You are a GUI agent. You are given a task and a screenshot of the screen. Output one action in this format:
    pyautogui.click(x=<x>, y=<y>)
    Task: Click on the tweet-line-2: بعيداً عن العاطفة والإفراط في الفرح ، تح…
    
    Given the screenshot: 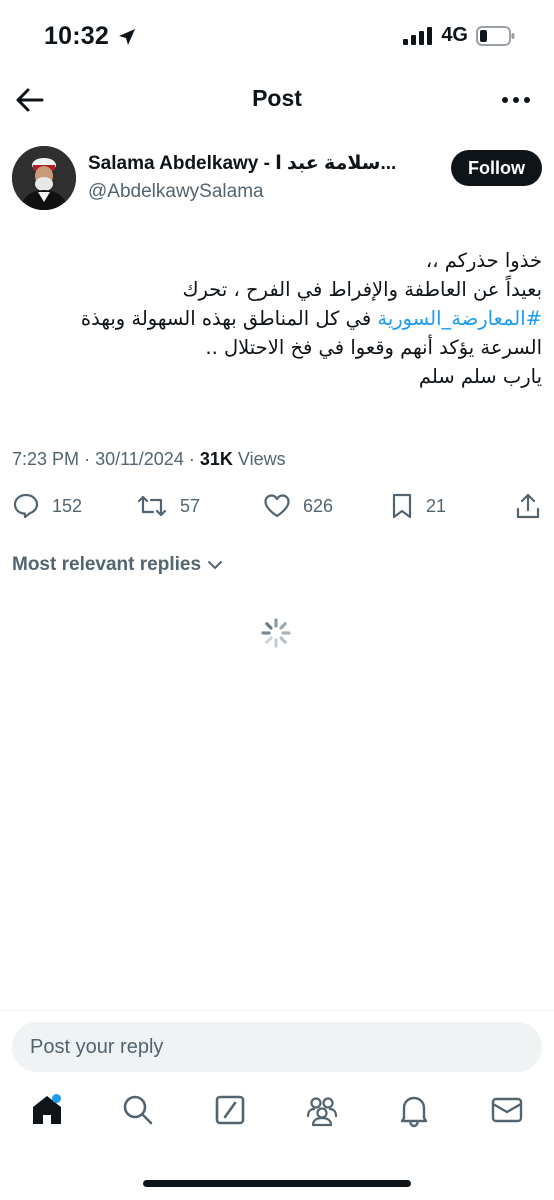 What is the action you would take?
    pyautogui.click(x=362, y=289)
    